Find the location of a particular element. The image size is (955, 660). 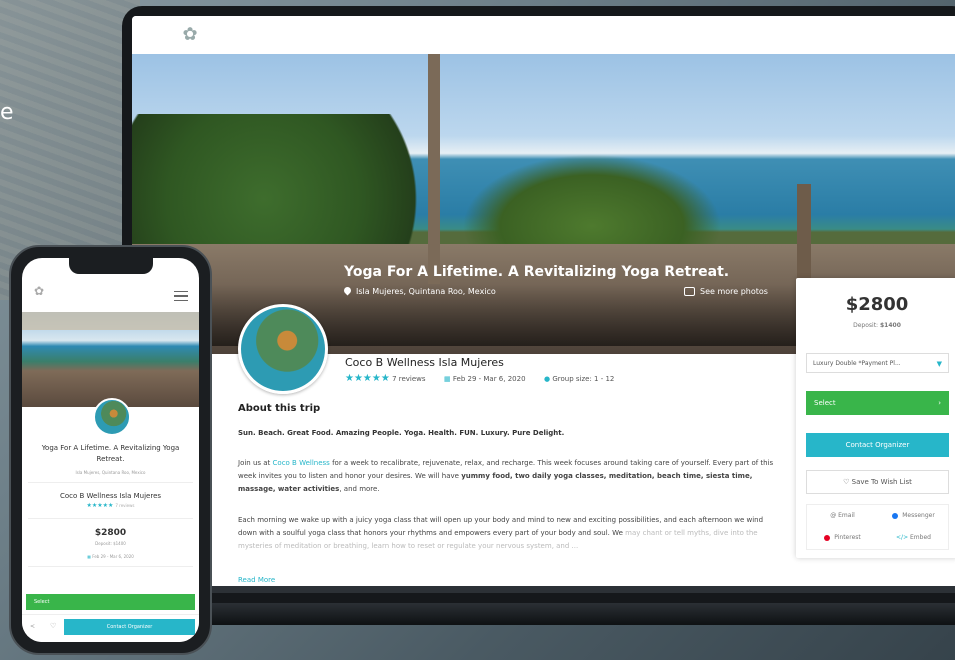

hamburger-menu-icon is located at coordinates (181, 296).